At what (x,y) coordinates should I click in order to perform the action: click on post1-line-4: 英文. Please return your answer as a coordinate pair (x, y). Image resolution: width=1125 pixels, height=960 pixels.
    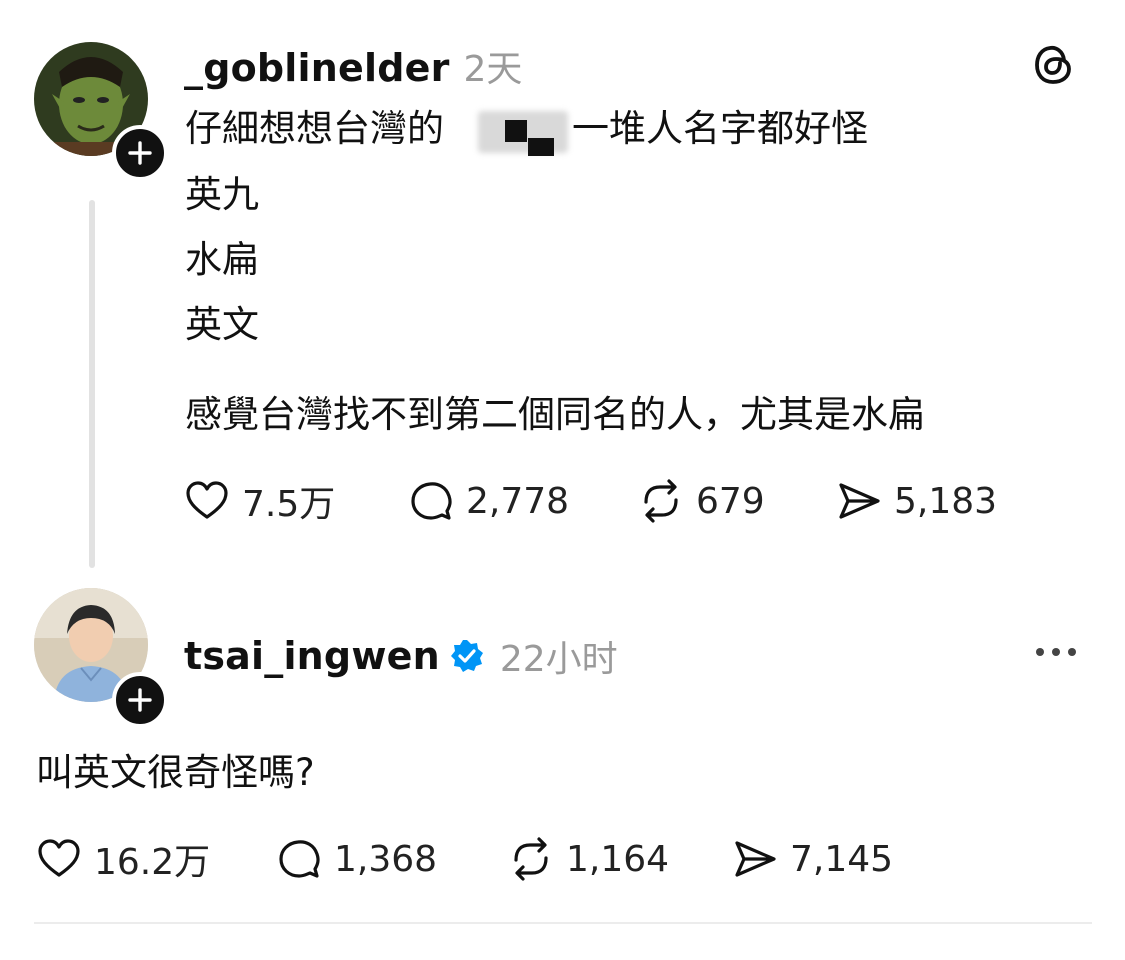
    Looking at the image, I should click on (222, 324).